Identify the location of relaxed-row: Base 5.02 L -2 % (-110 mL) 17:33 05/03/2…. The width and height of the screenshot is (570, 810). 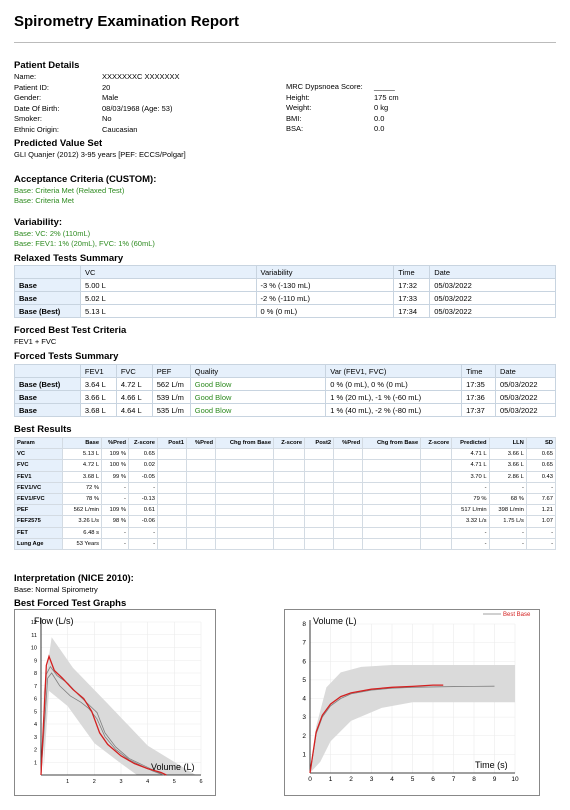
(285, 298).